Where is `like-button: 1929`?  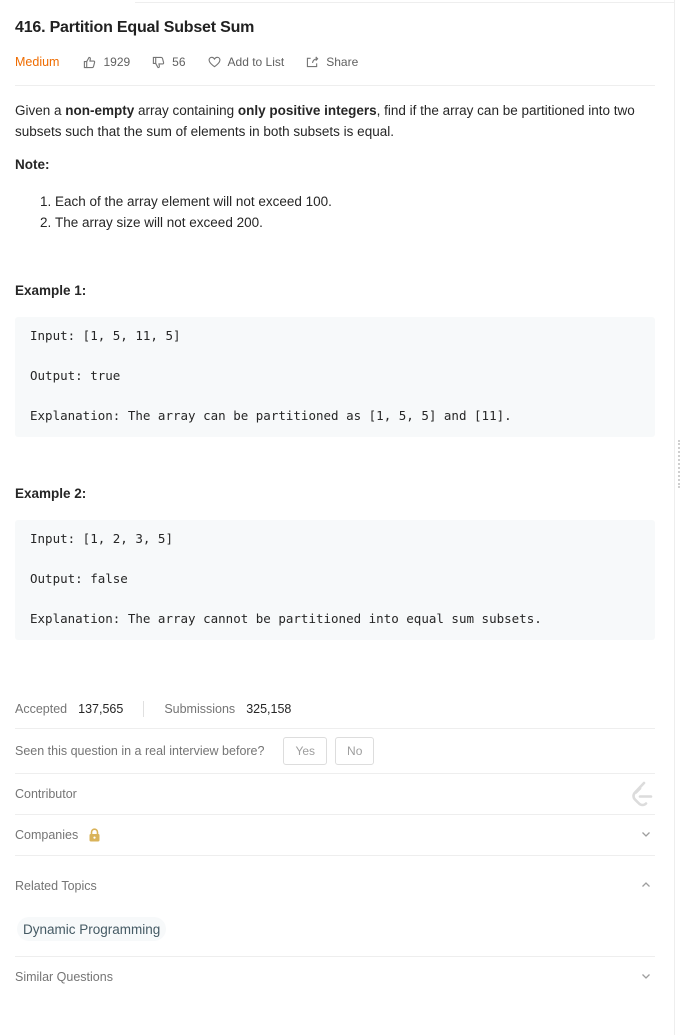 like-button: 1929 is located at coordinates (106, 62).